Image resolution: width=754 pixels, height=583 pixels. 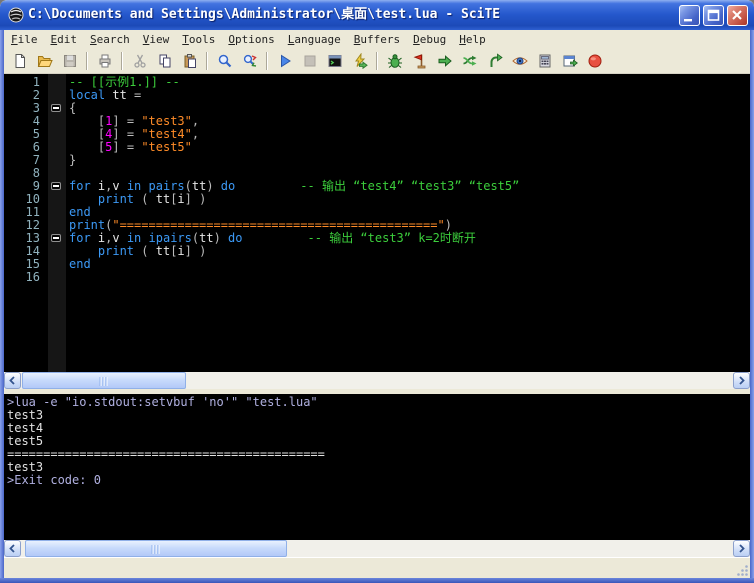 What do you see at coordinates (36, 147) in the screenshot?
I see `line-number: 6` at bounding box center [36, 147].